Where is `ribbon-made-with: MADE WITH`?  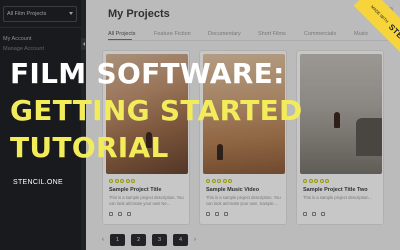
ribbon-made-with: MADE WITH is located at coordinates (379, 14).